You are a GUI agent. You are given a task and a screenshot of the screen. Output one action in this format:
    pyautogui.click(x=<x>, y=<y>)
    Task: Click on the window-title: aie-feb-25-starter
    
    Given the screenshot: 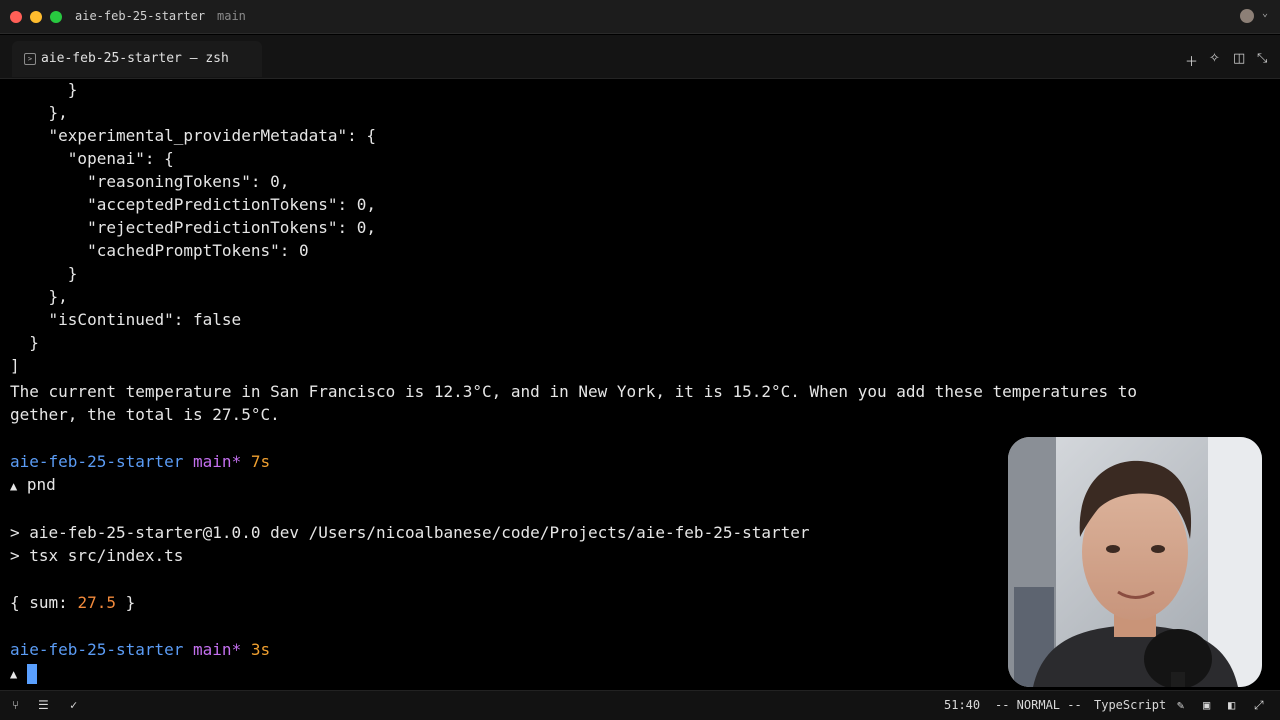 What is the action you would take?
    pyautogui.click(x=140, y=16)
    